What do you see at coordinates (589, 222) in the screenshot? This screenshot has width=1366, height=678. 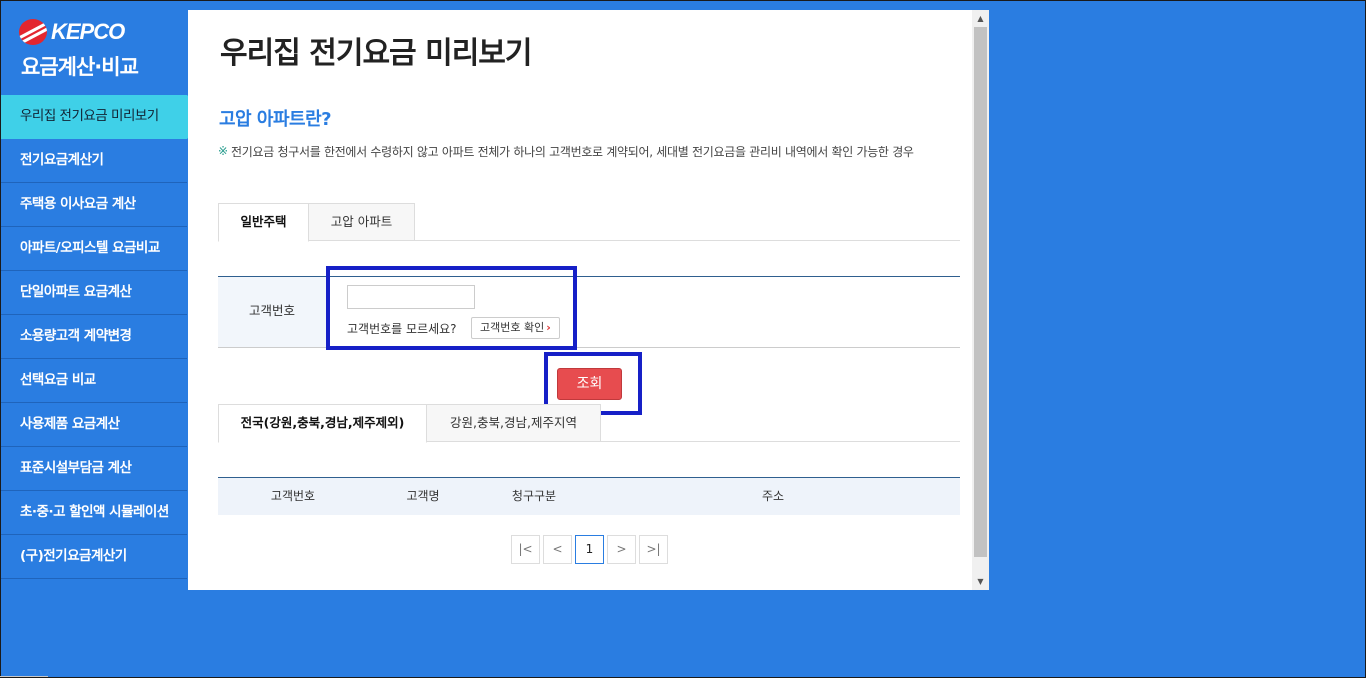 I see `house-type-tabs: 일반주택 고압 아파트` at bounding box center [589, 222].